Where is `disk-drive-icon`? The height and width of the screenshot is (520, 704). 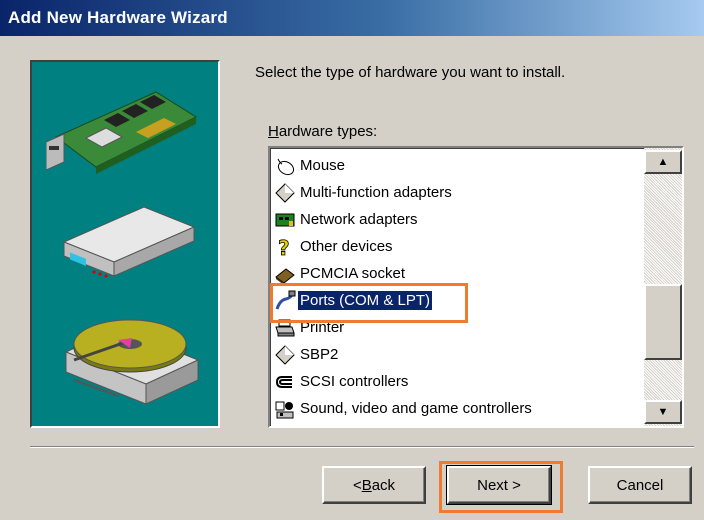 disk-drive-icon is located at coordinates (132, 362).